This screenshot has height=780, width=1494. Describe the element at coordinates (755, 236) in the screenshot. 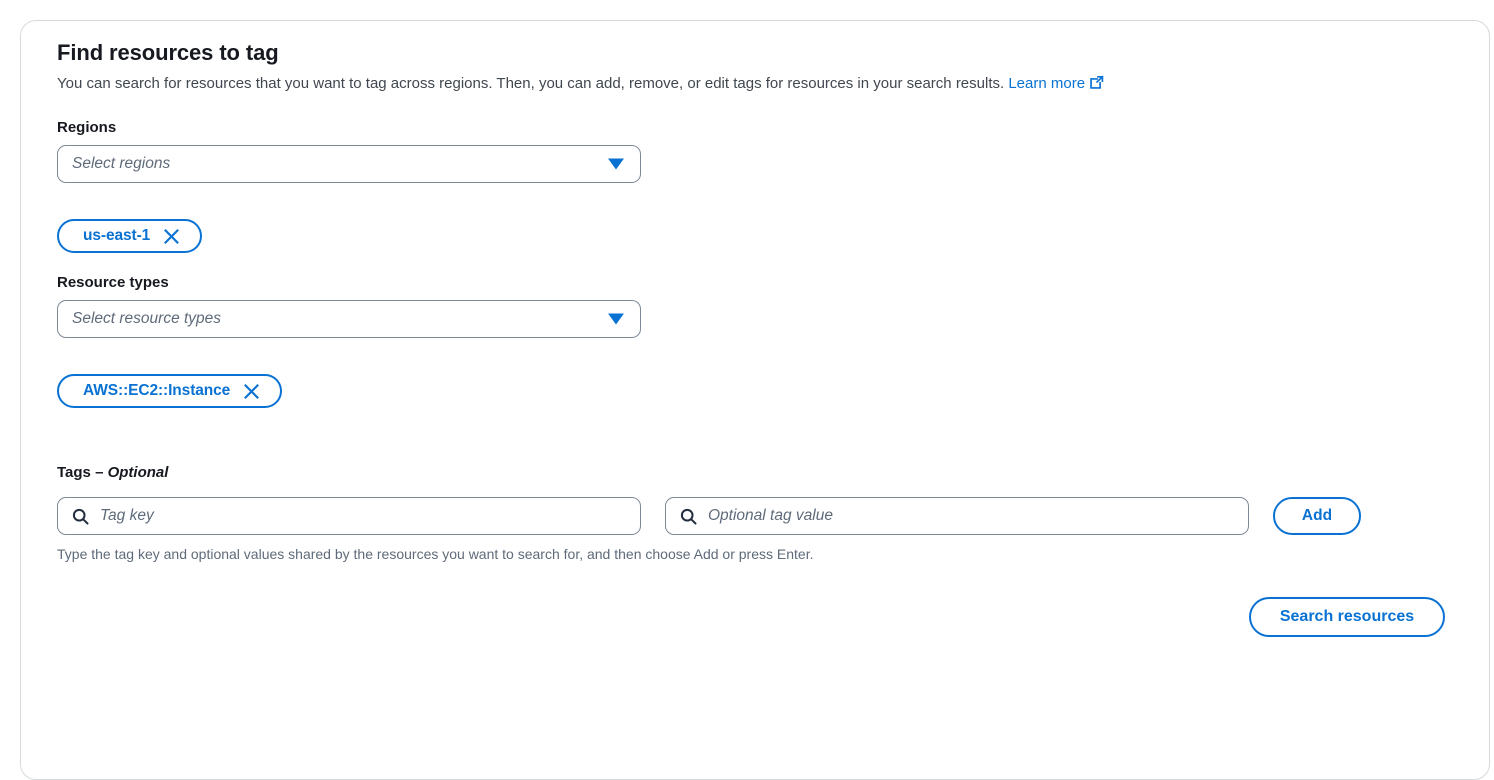

I see `regions-token-list: us-east-1` at that location.